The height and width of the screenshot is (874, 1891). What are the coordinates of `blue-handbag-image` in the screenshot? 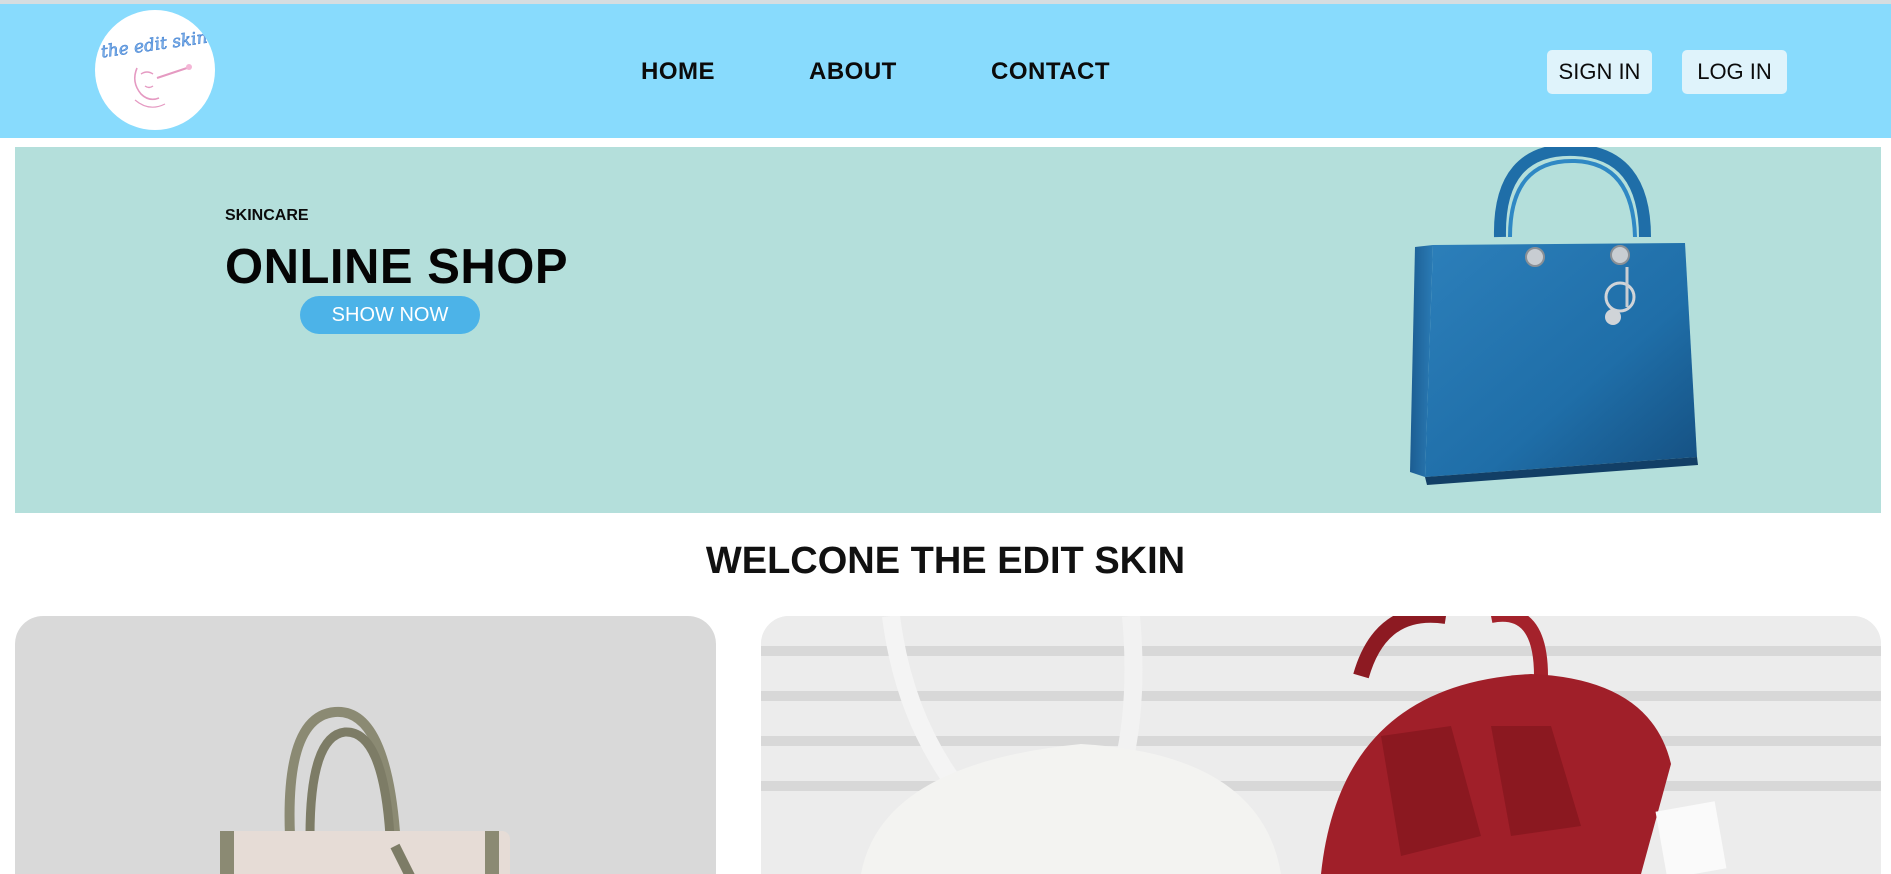 It's located at (1554, 316).